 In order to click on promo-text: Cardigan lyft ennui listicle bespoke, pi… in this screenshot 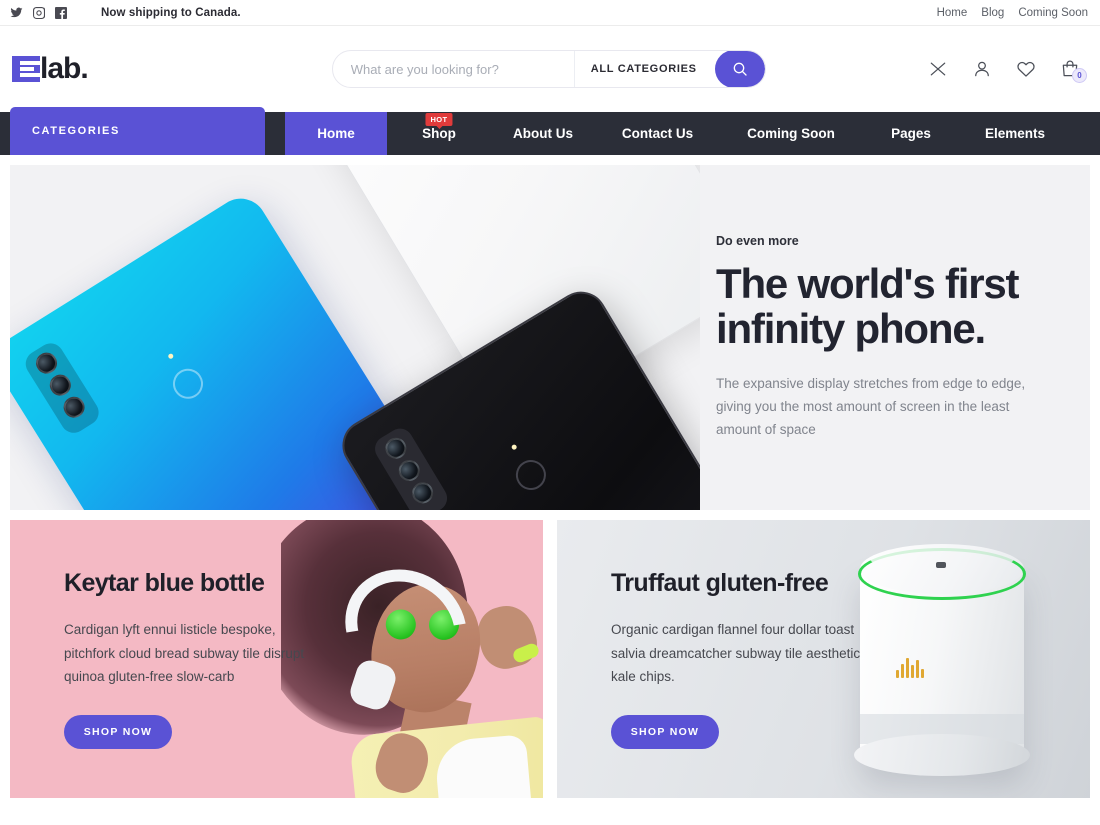, I will do `click(184, 653)`.